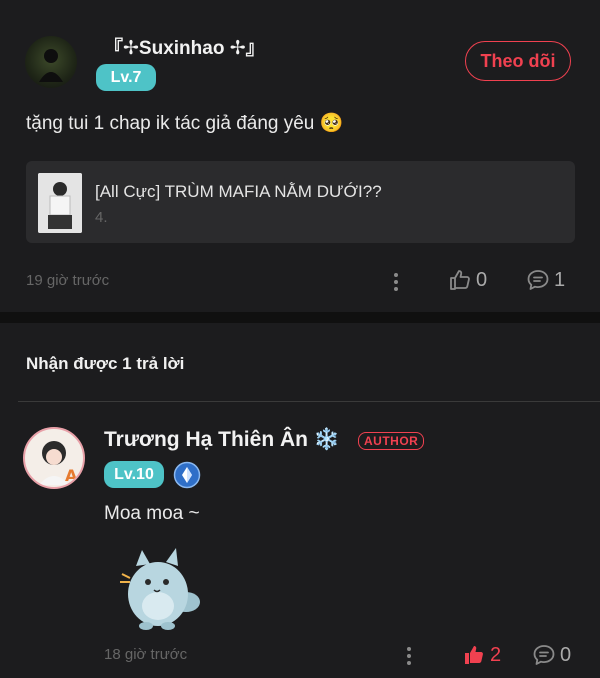 This screenshot has height=678, width=600. What do you see at coordinates (309, 401) in the screenshot?
I see `divider` at bounding box center [309, 401].